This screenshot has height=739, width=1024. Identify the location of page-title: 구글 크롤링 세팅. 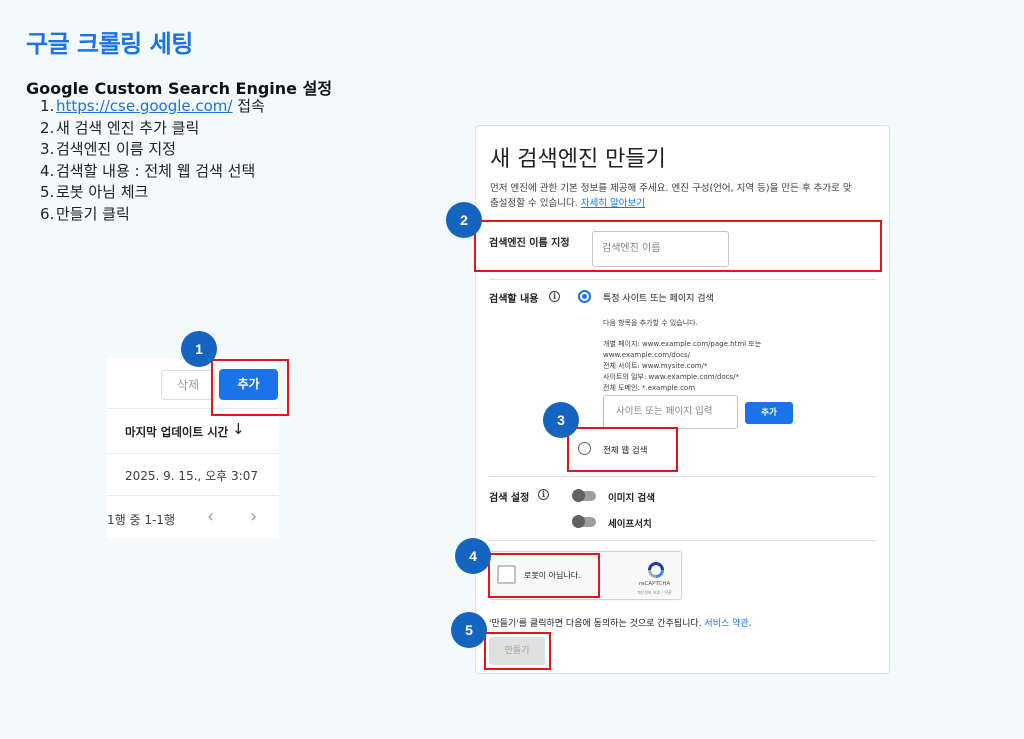
(109, 44).